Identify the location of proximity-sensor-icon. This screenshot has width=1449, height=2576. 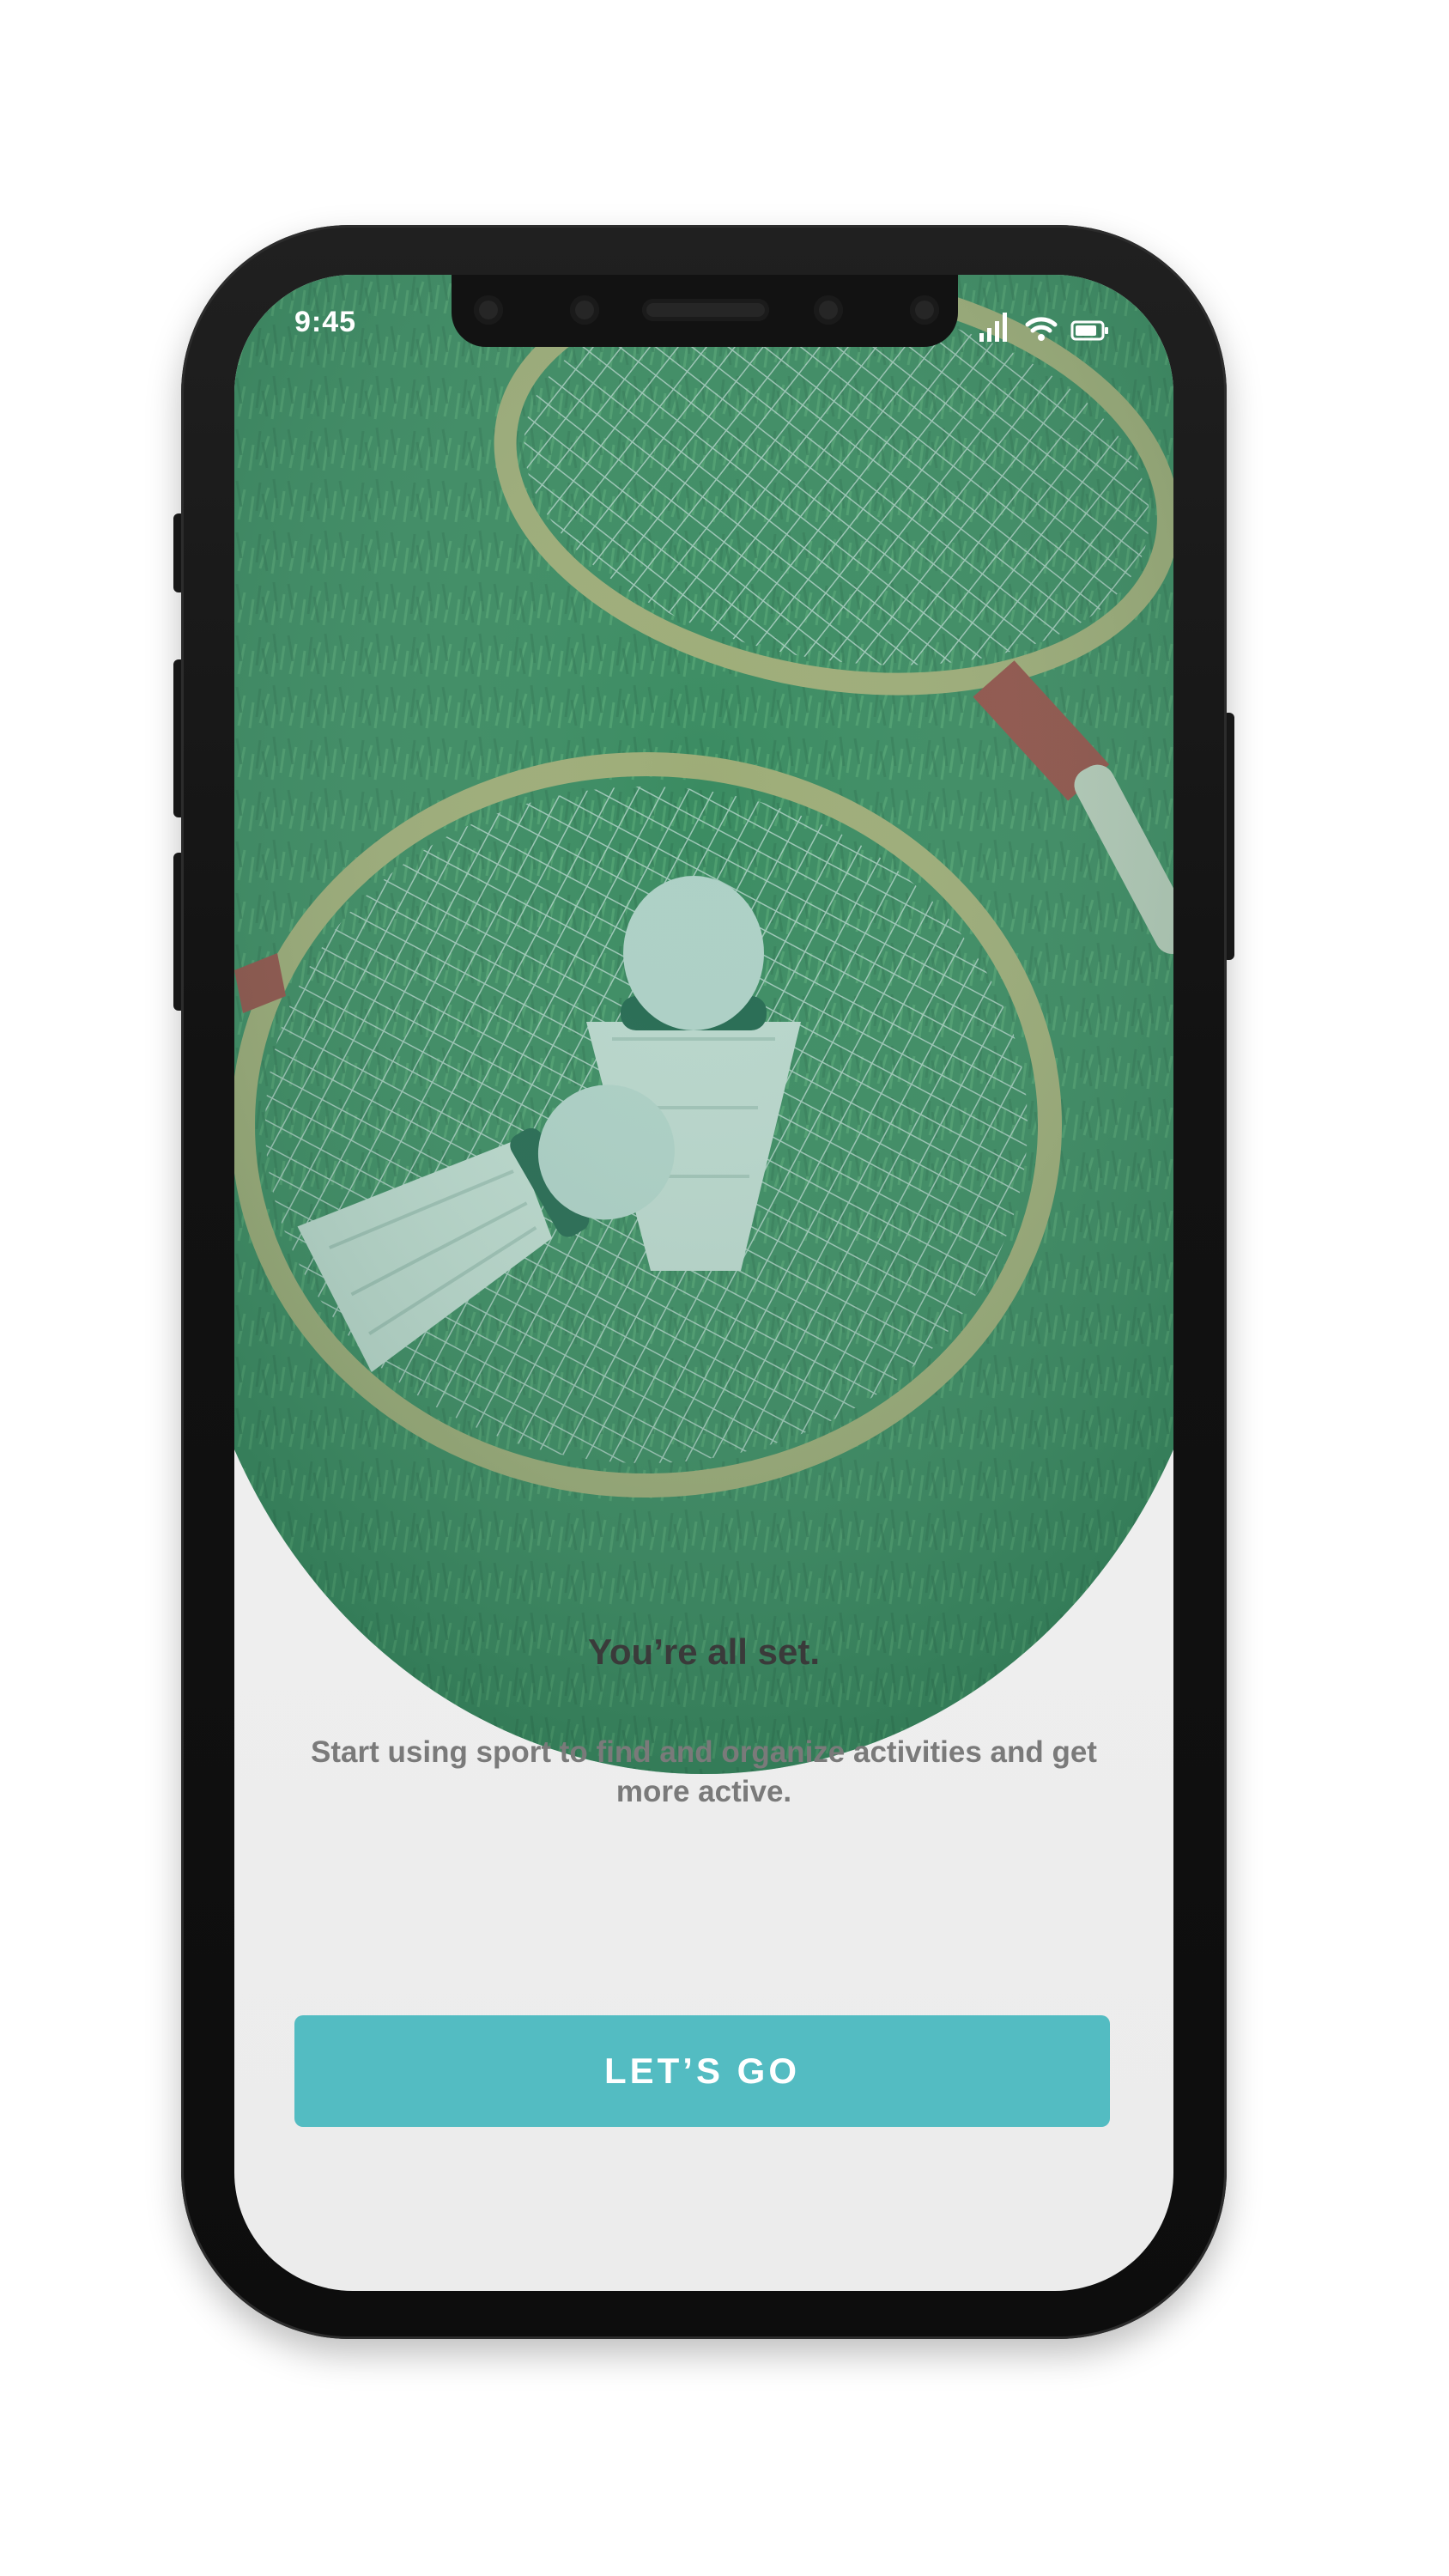
(584, 310).